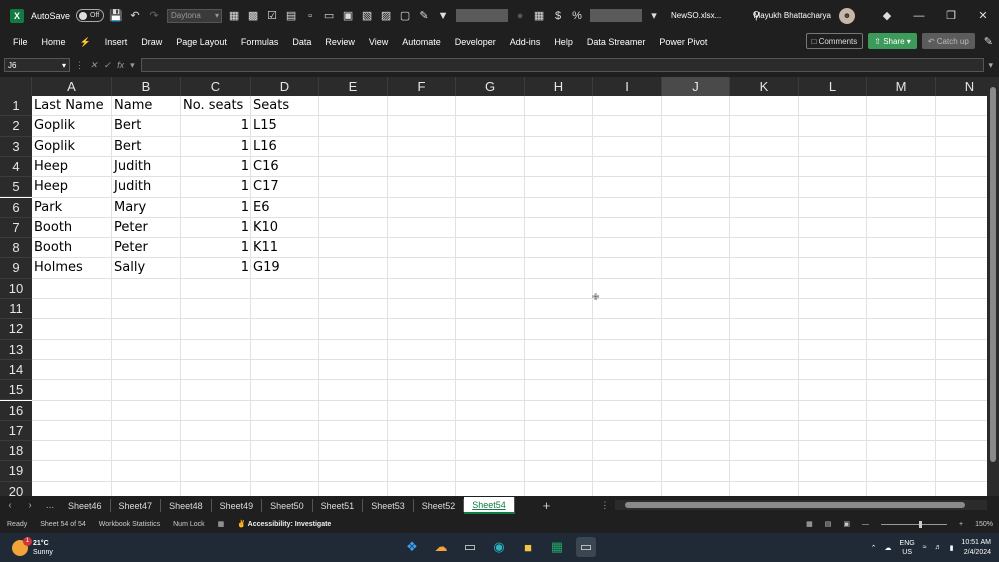  Describe the element at coordinates (353, 86) in the screenshot. I see `column-header-e: E` at that location.